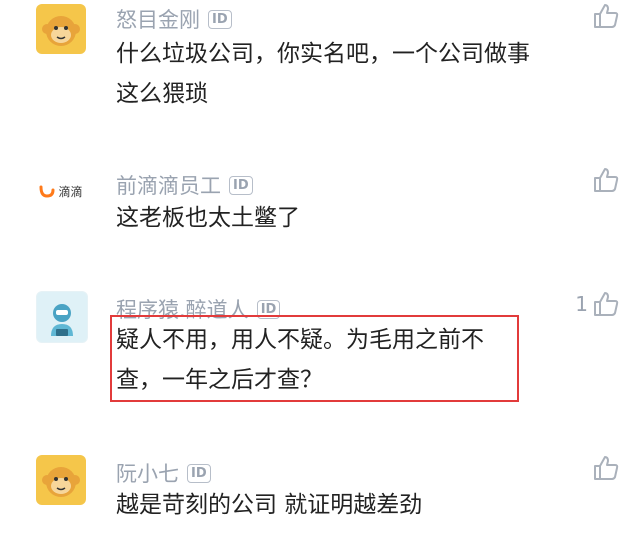 The image size is (640, 534). What do you see at coordinates (581, 304) in the screenshot?
I see `like-count: 1` at bounding box center [581, 304].